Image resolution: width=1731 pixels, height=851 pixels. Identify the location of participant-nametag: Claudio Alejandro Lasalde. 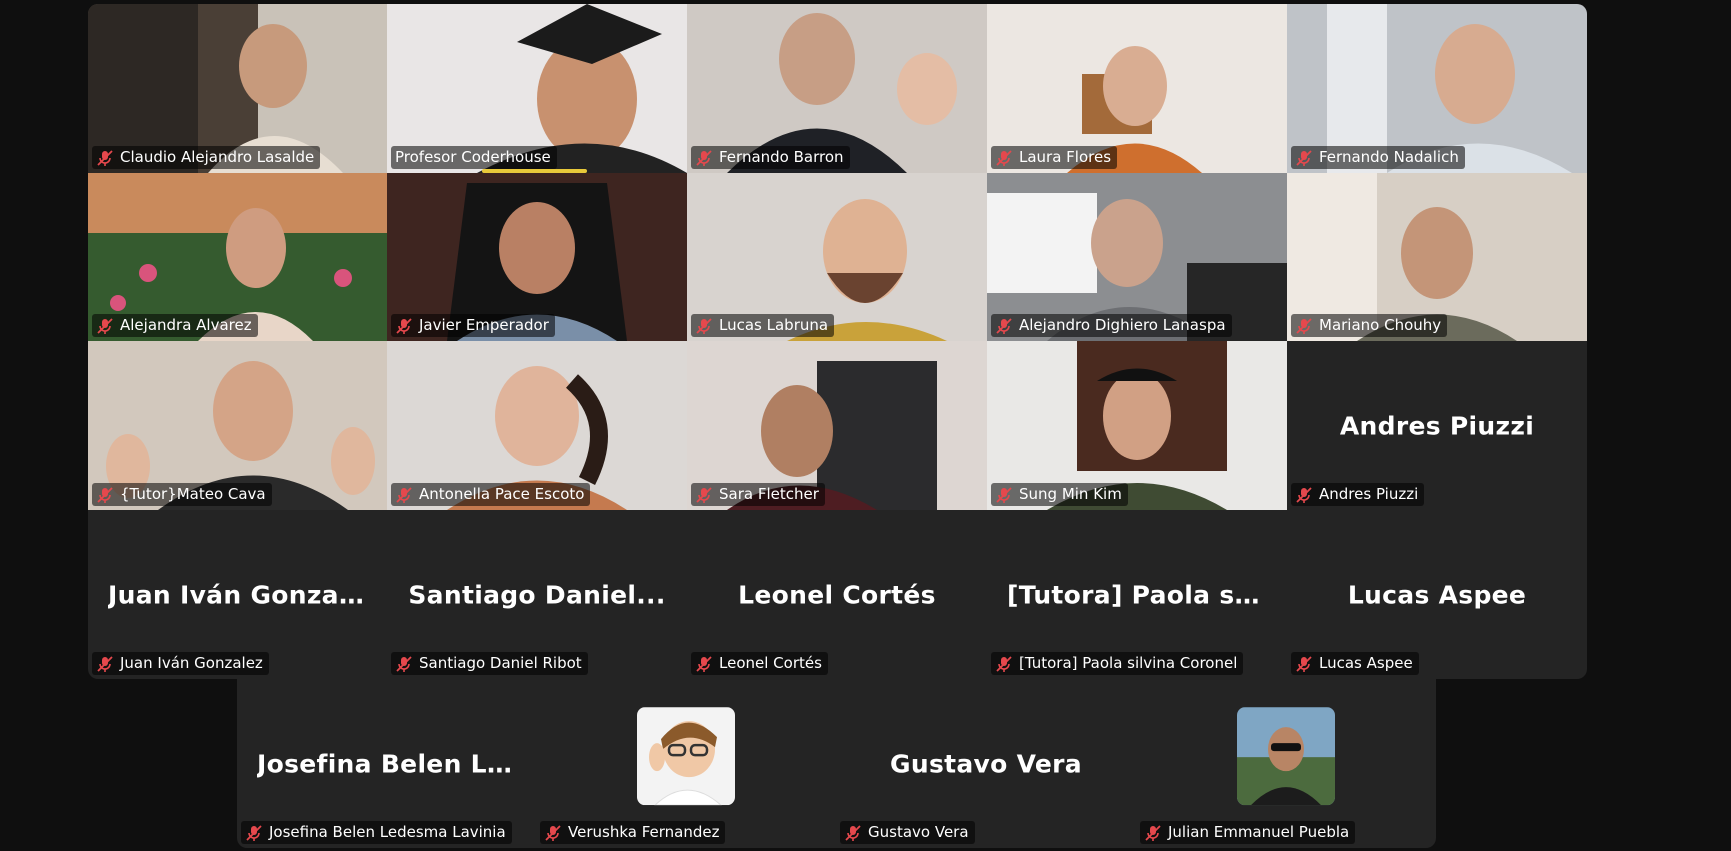
(206, 157).